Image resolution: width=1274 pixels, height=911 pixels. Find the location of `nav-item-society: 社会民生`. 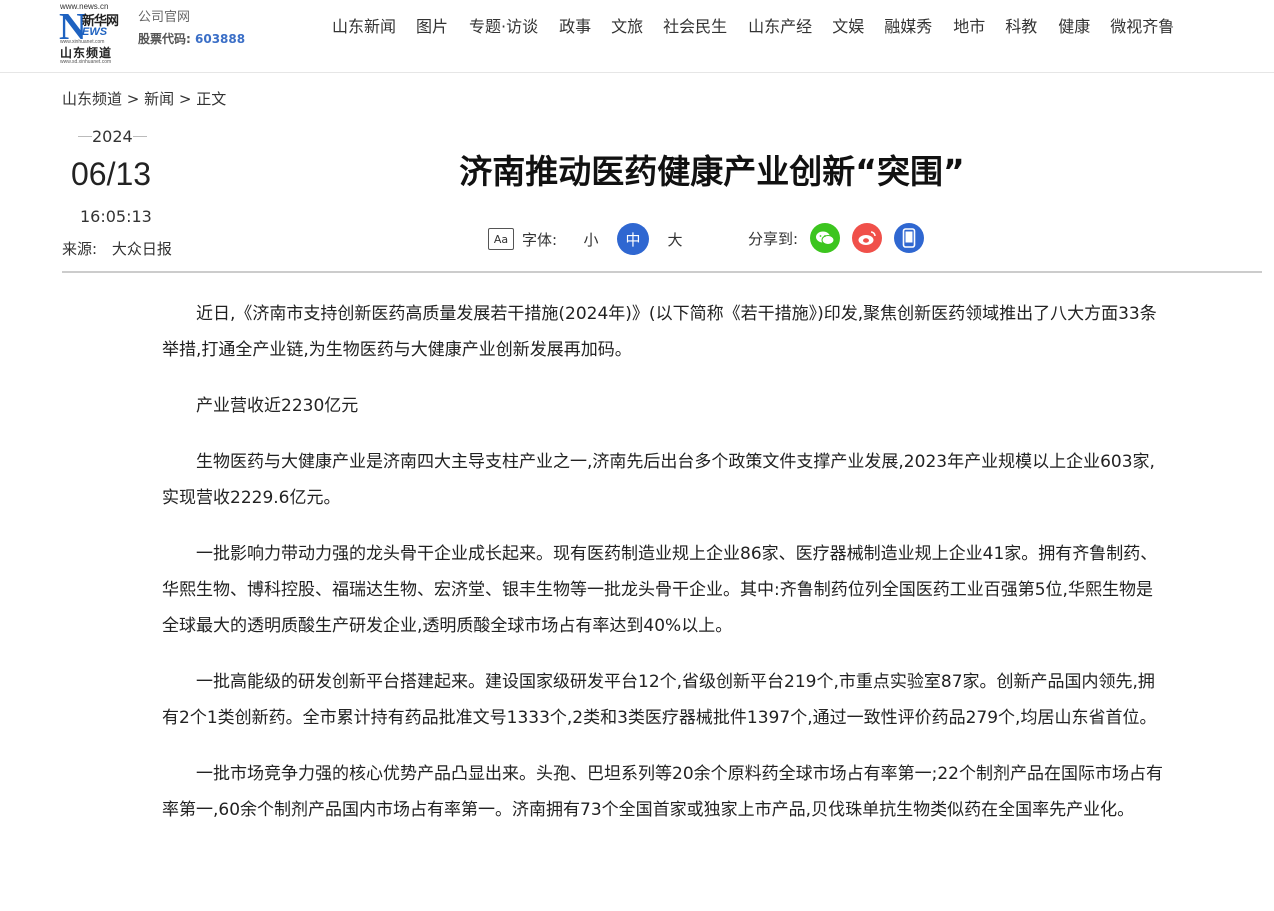

nav-item-society: 社会民生 is located at coordinates (695, 25).